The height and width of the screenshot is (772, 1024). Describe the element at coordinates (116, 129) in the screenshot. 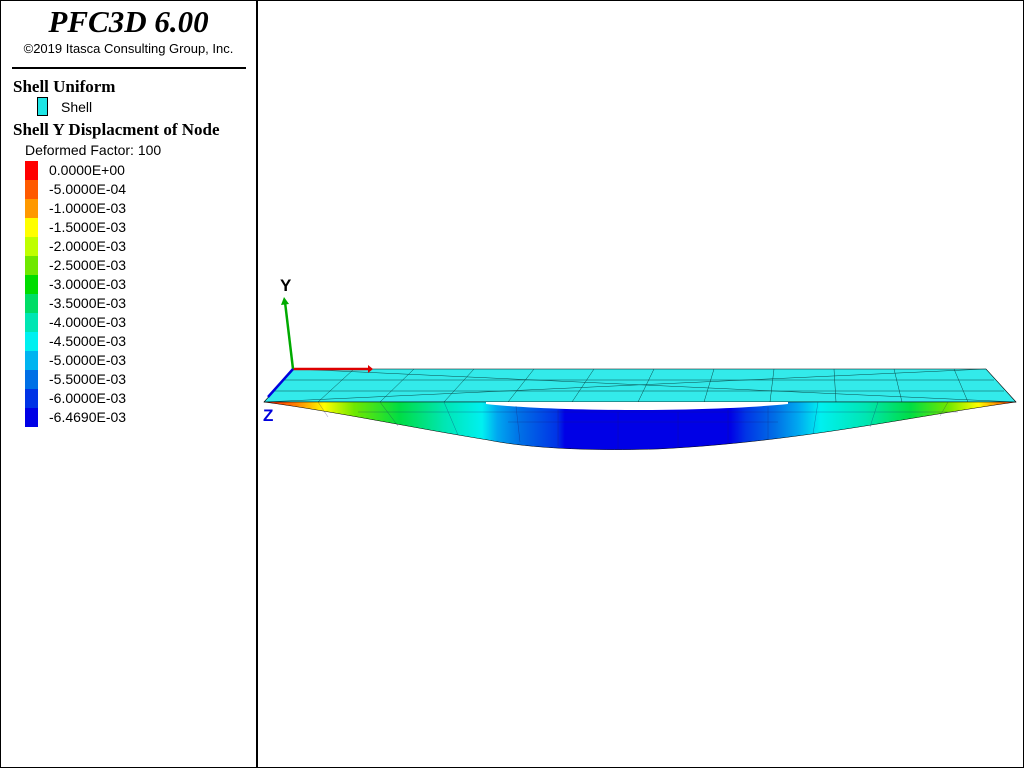

I see `displacement-heading: Shell Y Displacment of Node` at that location.